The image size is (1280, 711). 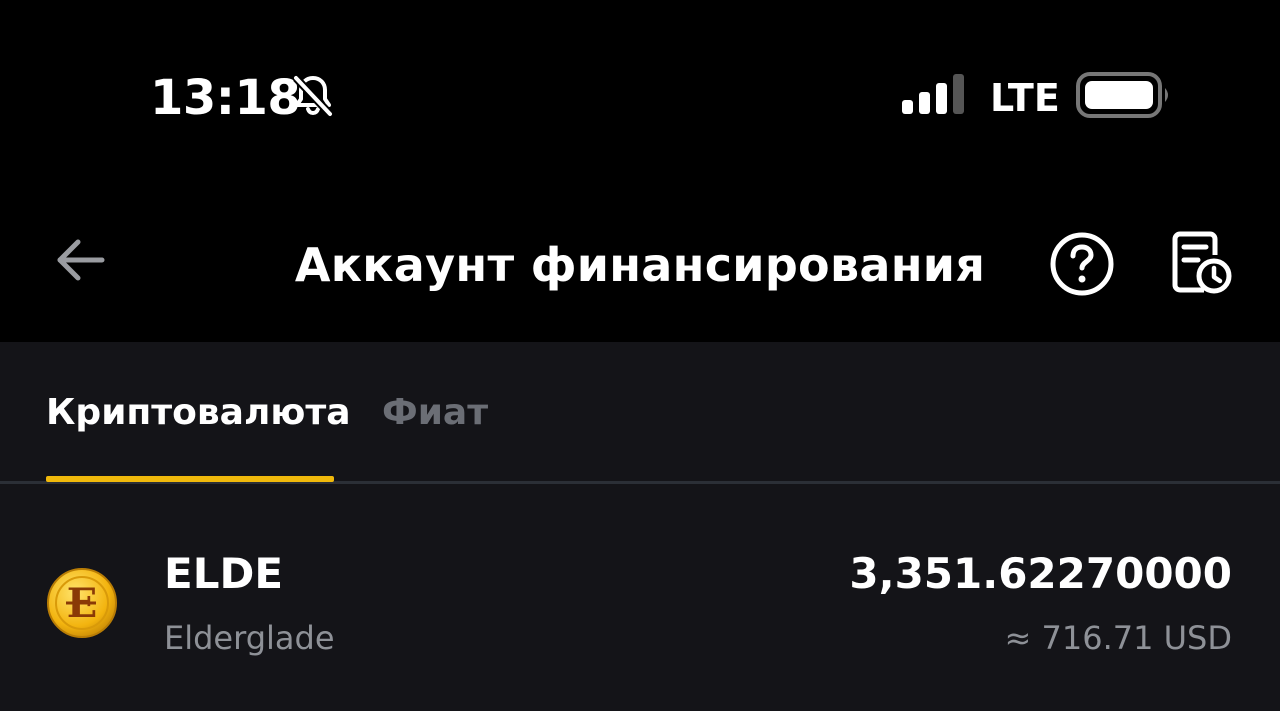 What do you see at coordinates (198, 412) in the screenshot?
I see `tab-crypto: Криптовалюта` at bounding box center [198, 412].